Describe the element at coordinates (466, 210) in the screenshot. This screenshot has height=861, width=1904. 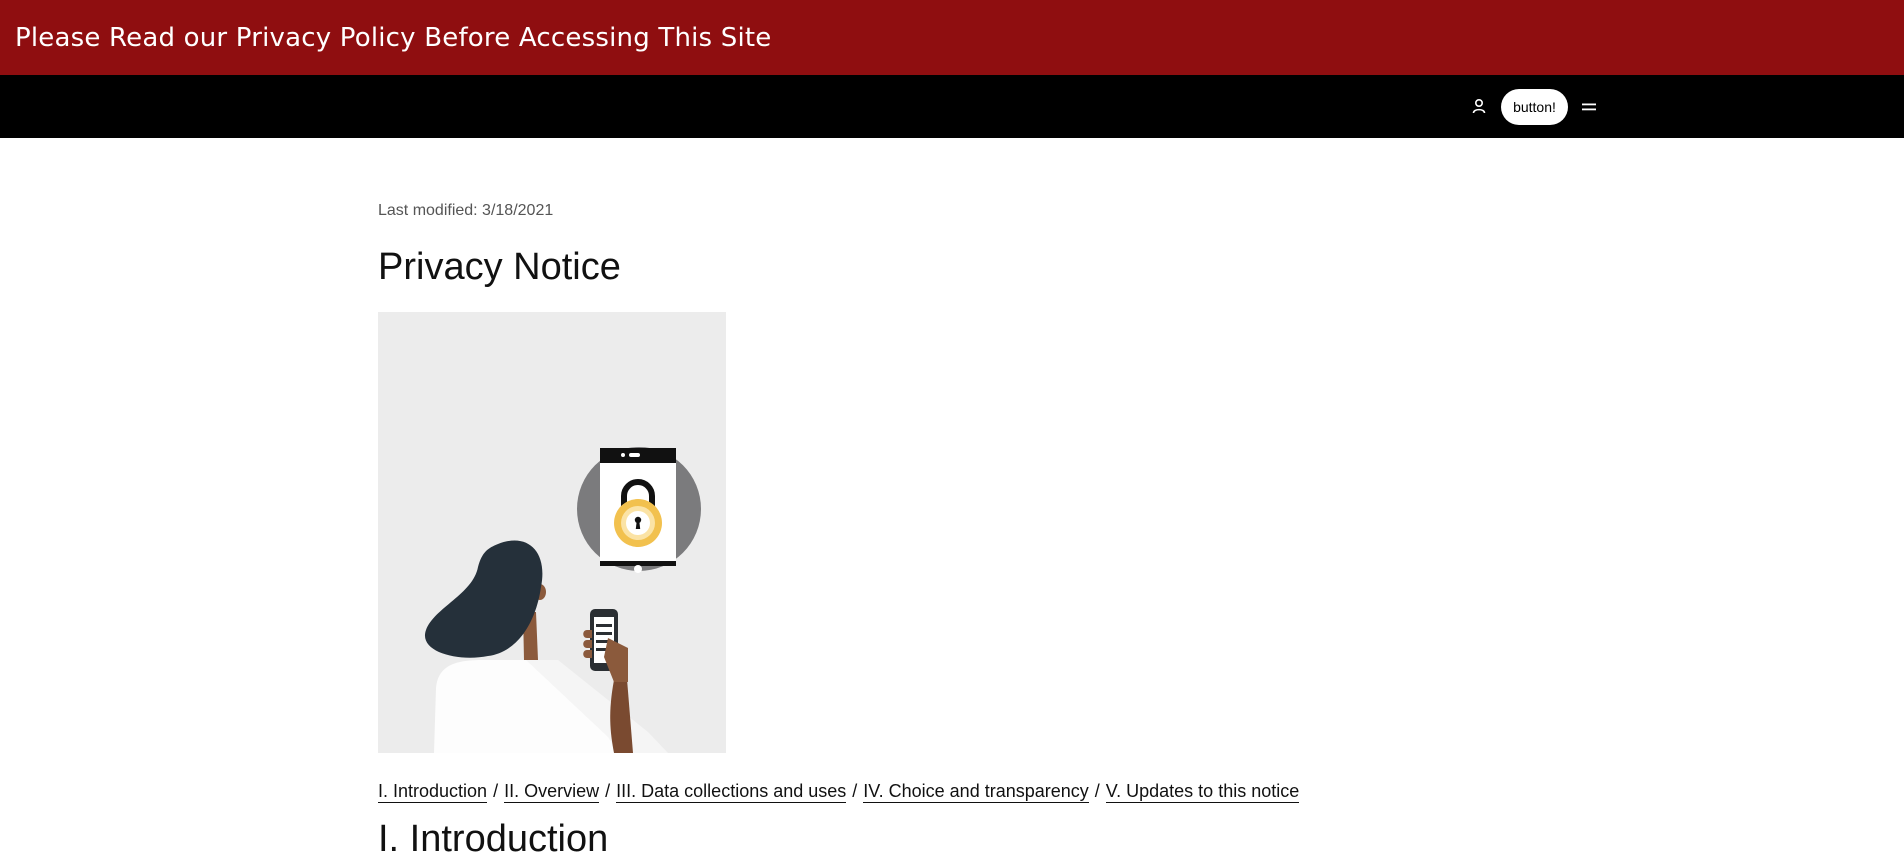
I see `last-modified: Last modified: 3/18/2021` at that location.